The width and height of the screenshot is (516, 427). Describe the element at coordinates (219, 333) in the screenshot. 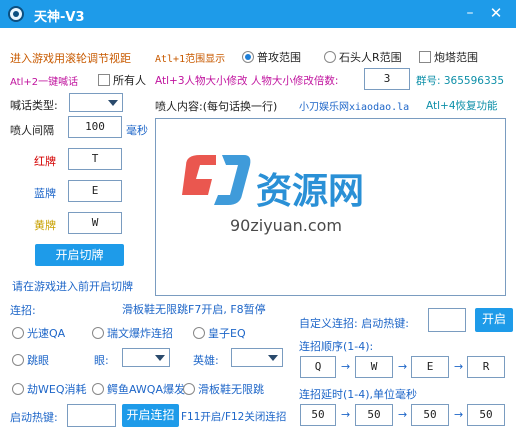

I see `combo-option-huangzi: 皇子EQ` at that location.